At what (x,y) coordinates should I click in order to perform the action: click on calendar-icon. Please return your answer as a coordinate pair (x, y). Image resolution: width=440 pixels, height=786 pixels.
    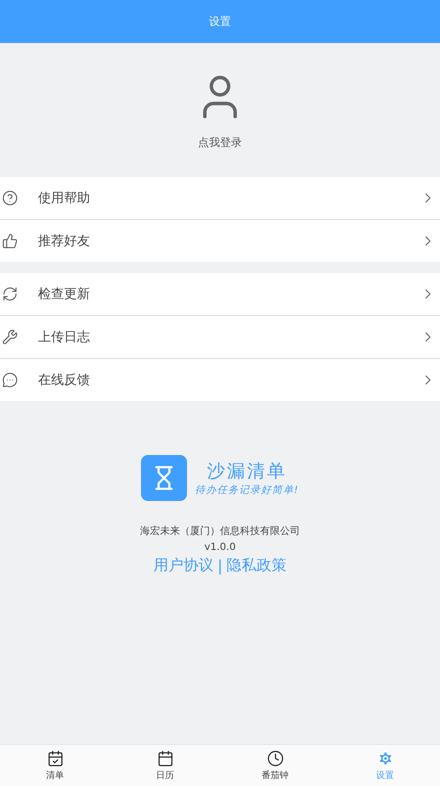
    Looking at the image, I should click on (165, 758).